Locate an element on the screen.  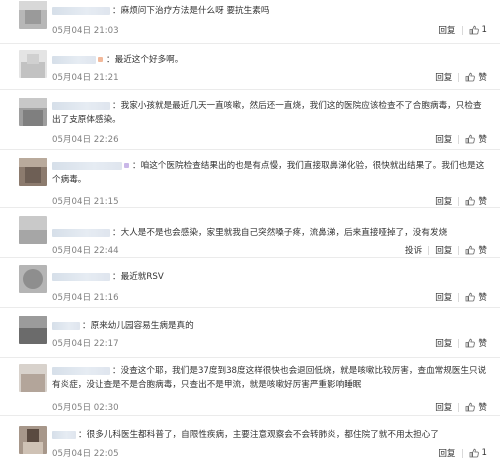
timestamp: 05月04日 21:16 is located at coordinates (85, 298).